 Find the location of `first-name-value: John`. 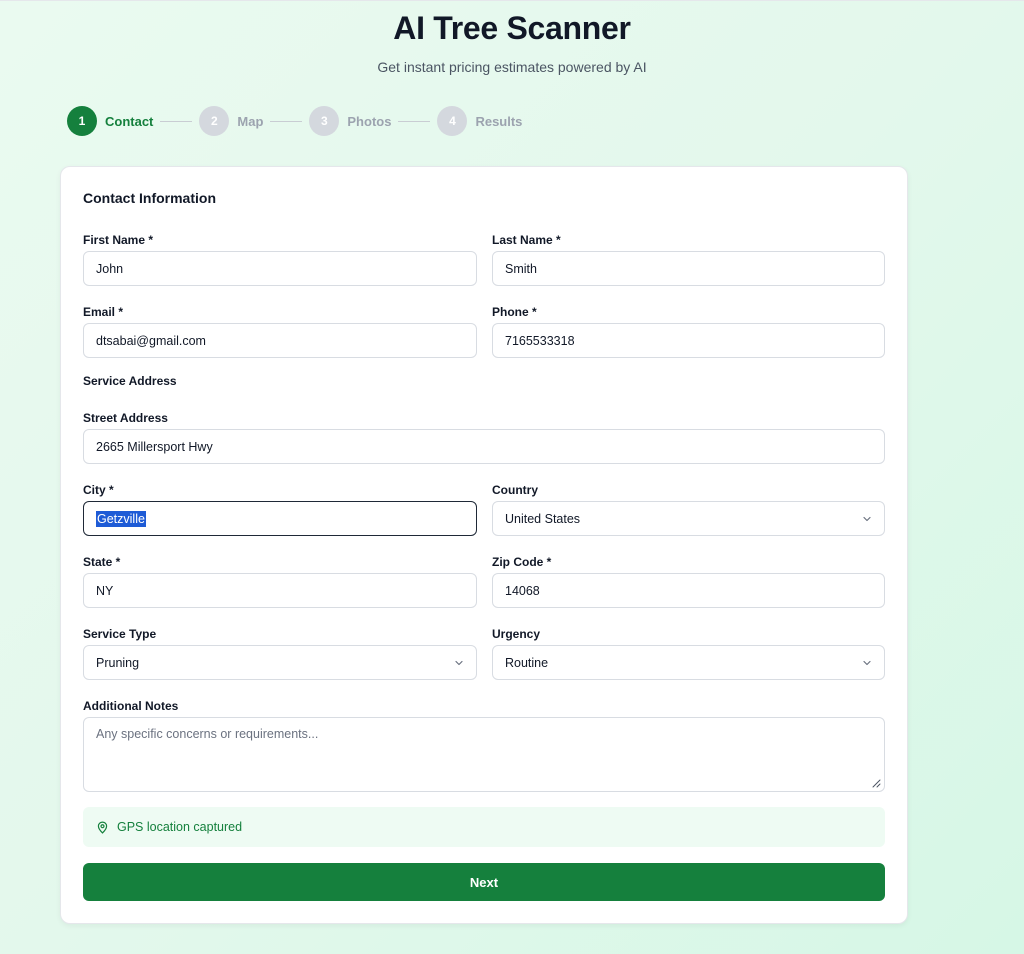

first-name-value: John is located at coordinates (110, 268).